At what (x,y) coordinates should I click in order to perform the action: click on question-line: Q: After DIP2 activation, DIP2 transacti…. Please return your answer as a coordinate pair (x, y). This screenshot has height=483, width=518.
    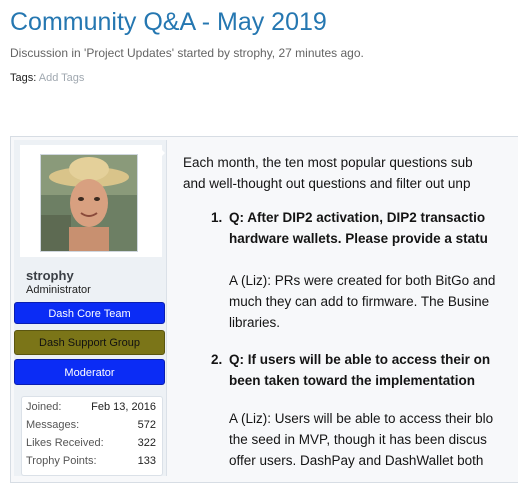
    Looking at the image, I should click on (357, 217).